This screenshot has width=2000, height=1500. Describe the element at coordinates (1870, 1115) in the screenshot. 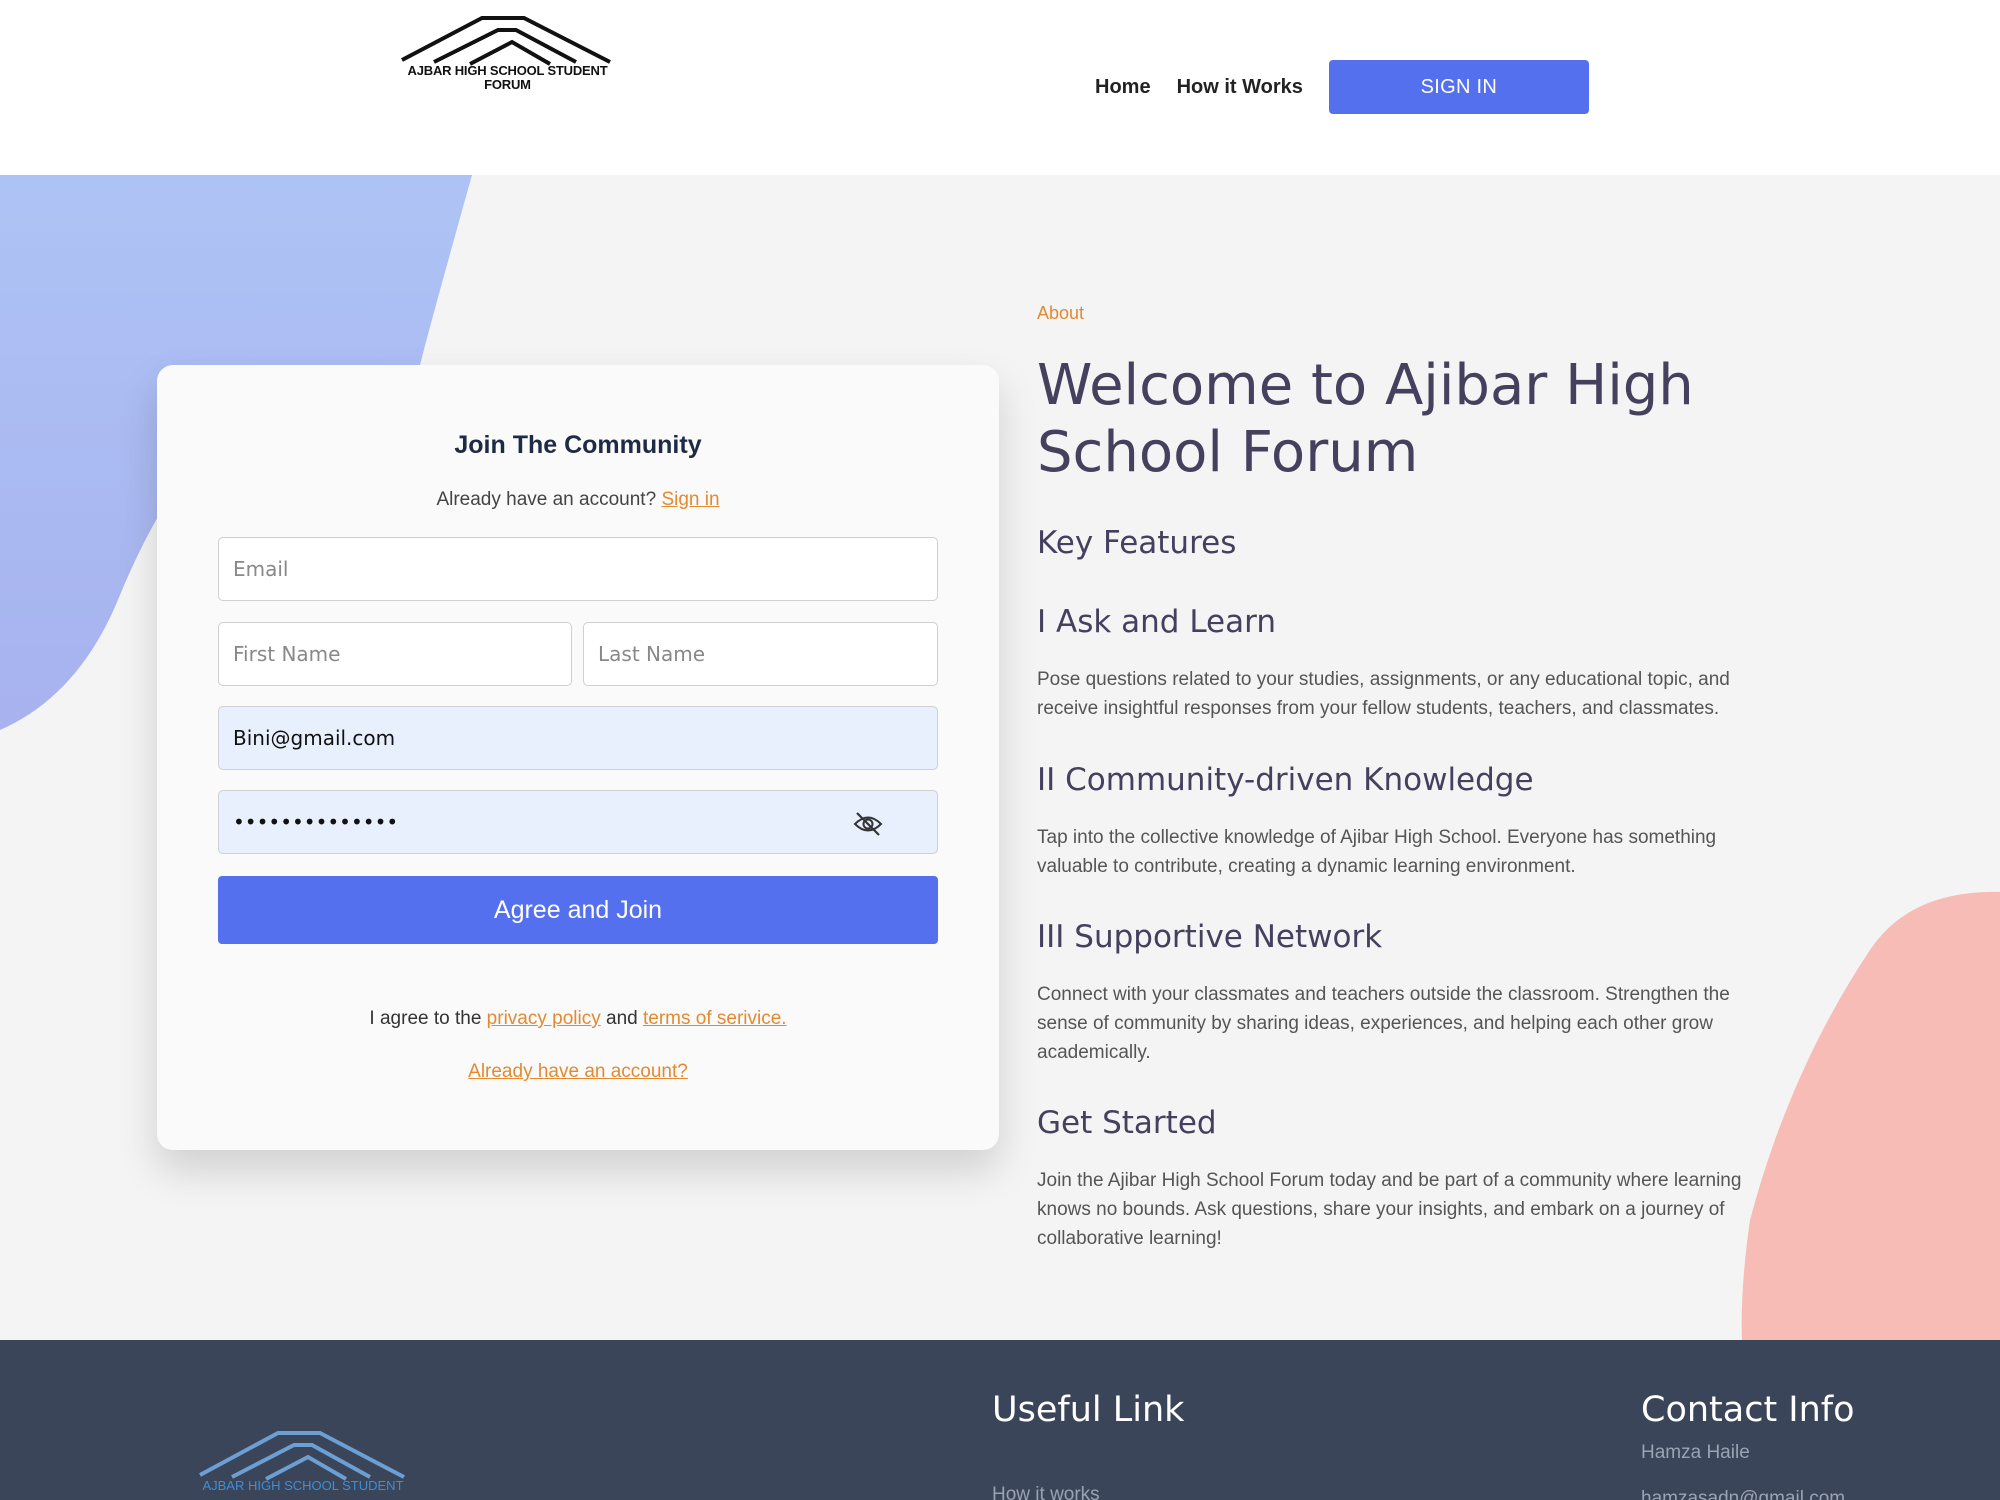

I see `pink-blob-decoration` at that location.